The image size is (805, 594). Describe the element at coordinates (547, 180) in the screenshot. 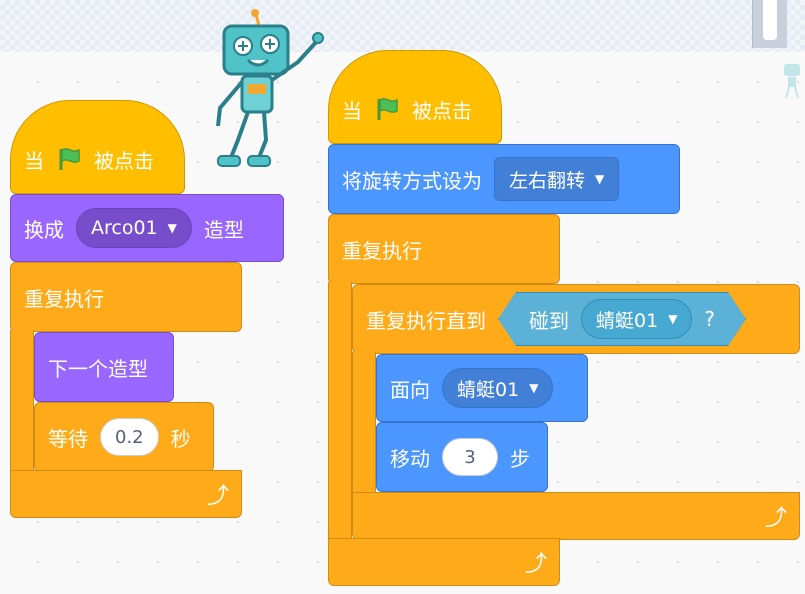

I see `rotation-style-value: 左右翻转` at that location.